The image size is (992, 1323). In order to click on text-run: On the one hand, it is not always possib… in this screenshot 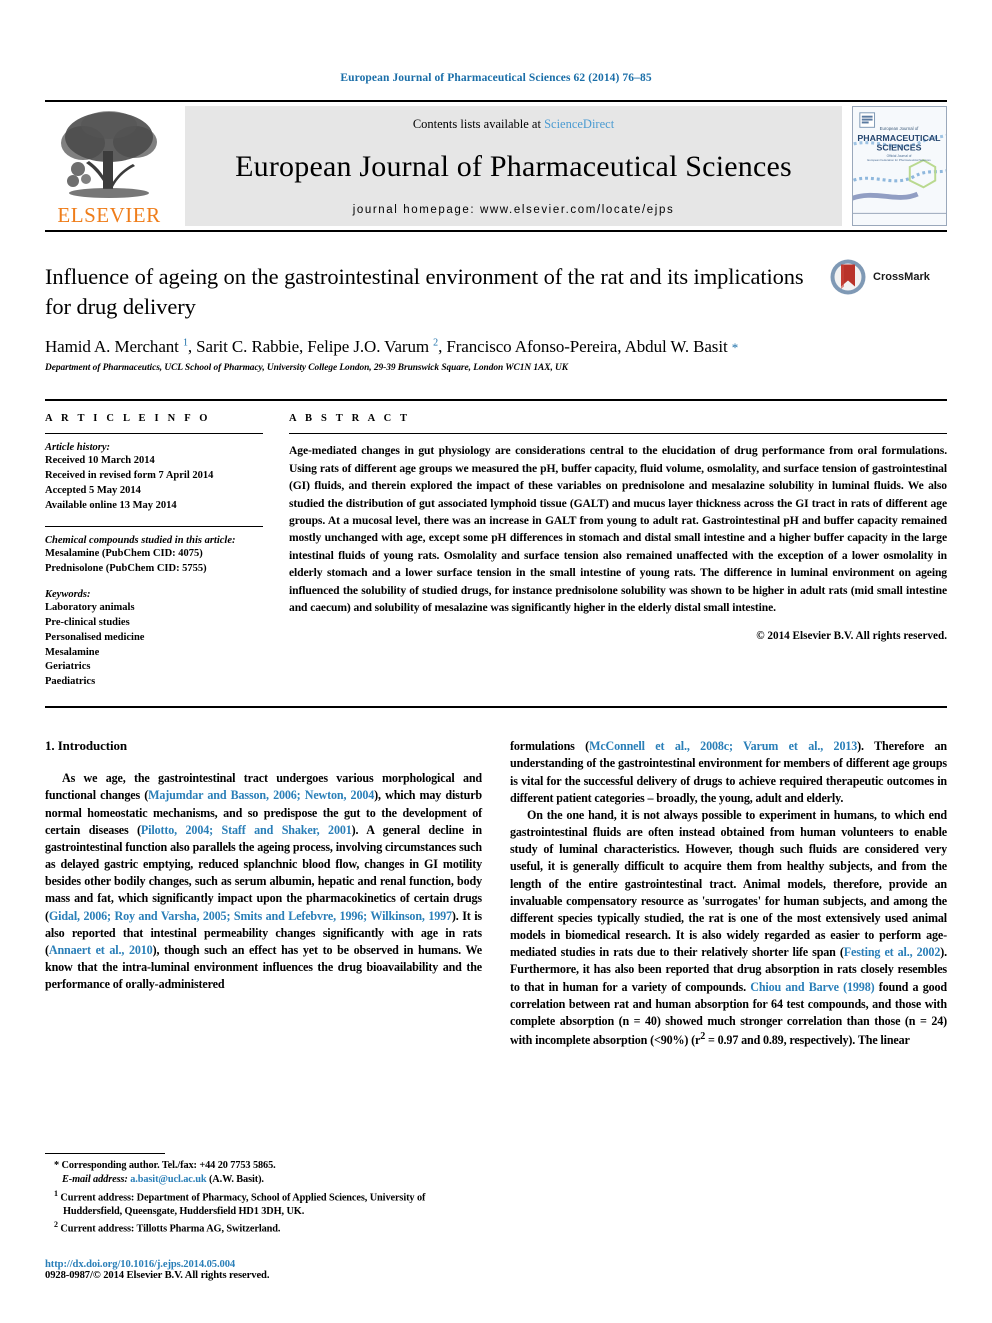, I will do `click(728, 883)`.